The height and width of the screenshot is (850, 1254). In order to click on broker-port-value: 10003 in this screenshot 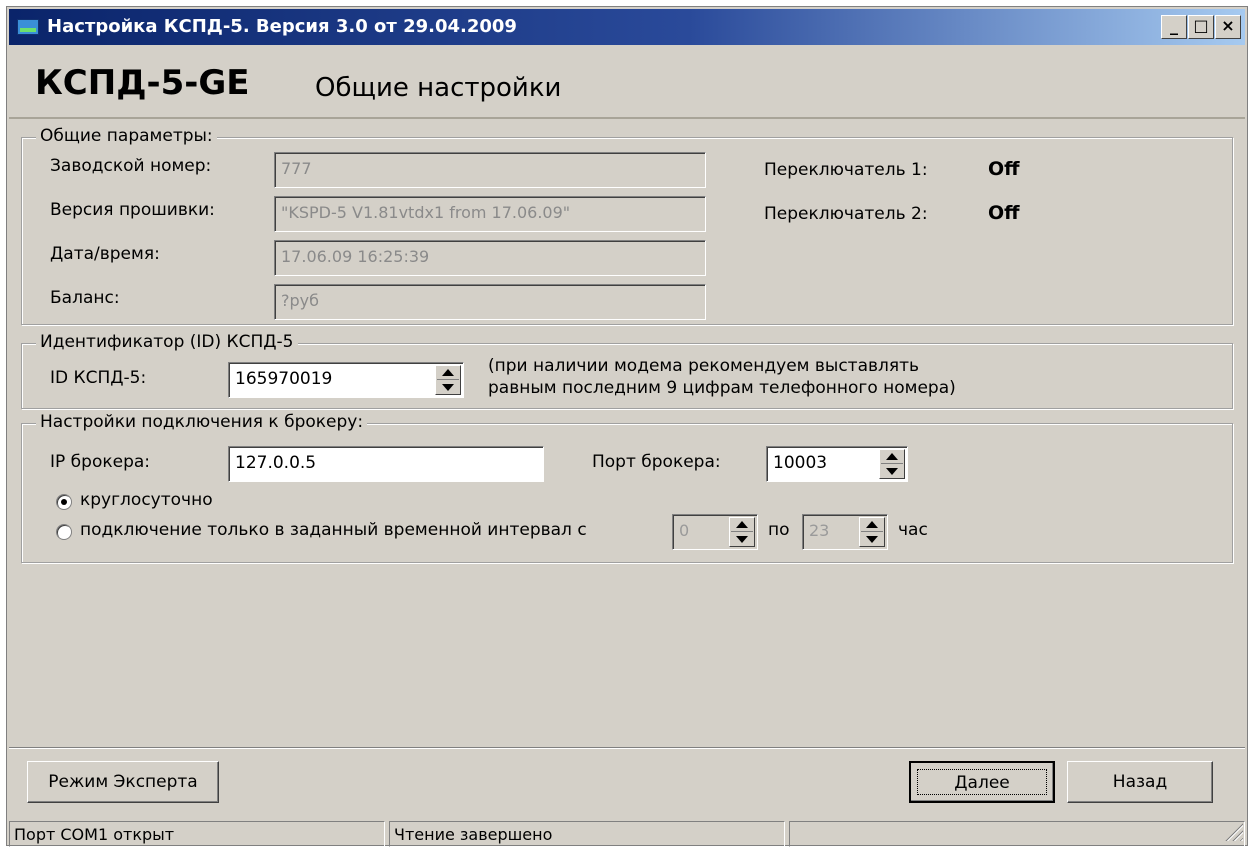, I will do `click(800, 463)`.